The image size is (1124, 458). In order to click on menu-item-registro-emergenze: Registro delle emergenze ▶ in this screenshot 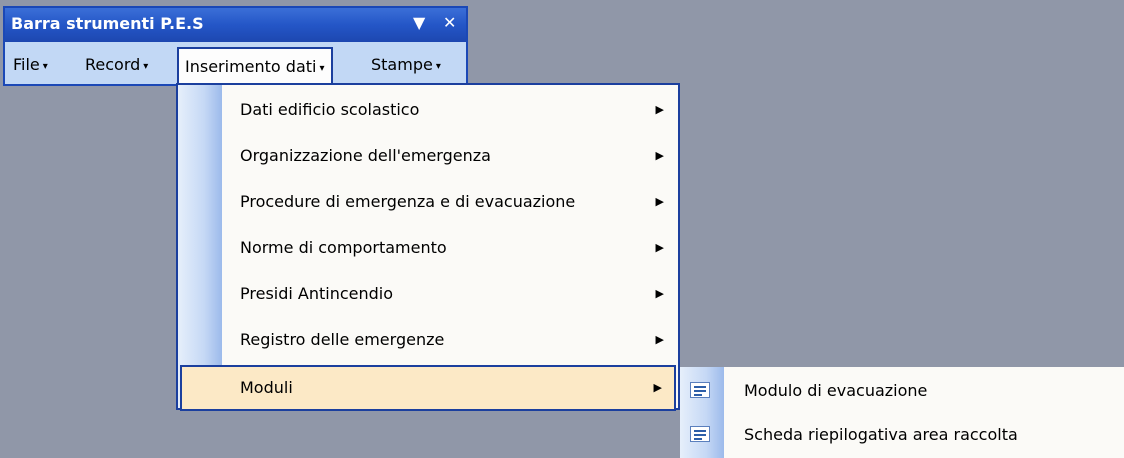, I will do `click(428, 340)`.